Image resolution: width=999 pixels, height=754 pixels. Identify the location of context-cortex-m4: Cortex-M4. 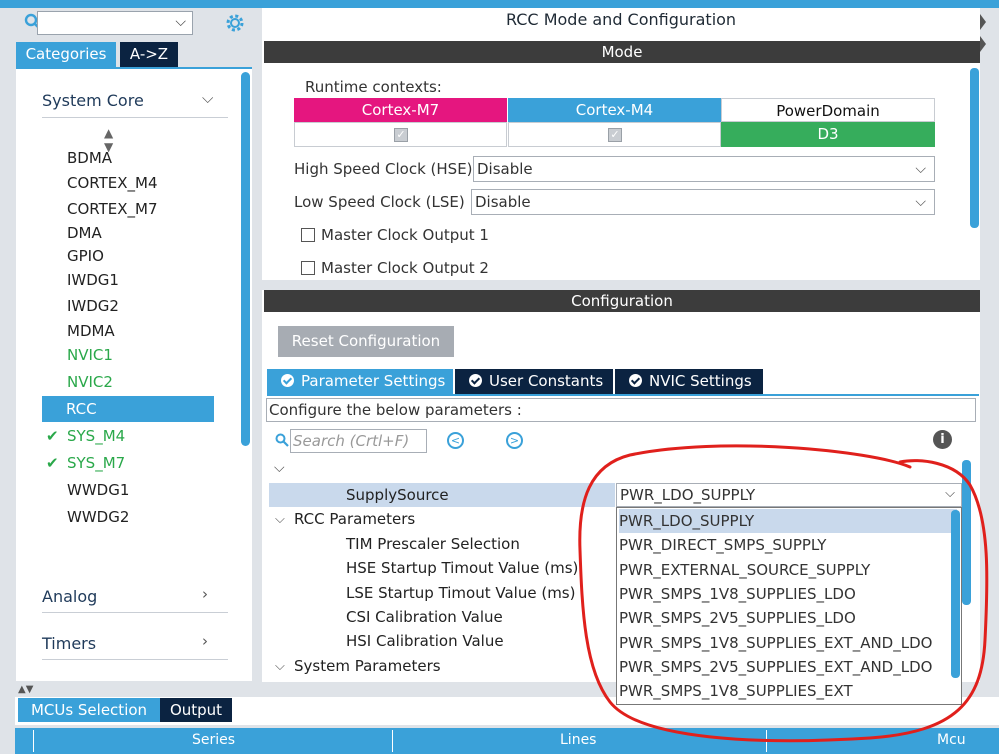
(614, 110).